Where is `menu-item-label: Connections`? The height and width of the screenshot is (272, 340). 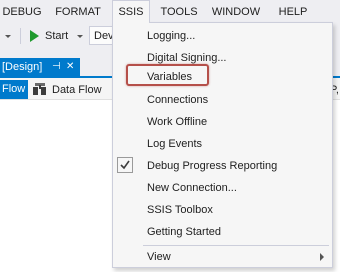 menu-item-label: Connections is located at coordinates (178, 100).